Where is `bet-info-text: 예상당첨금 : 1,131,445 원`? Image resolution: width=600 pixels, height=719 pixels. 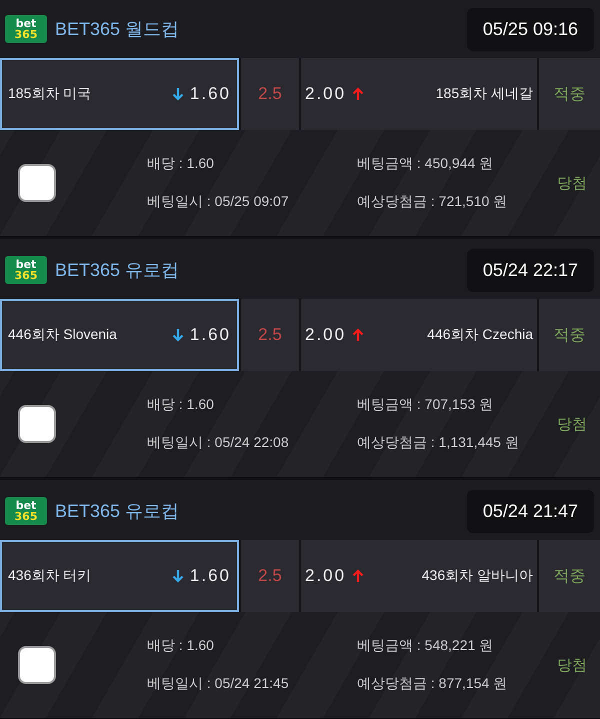
bet-info-text: 예상당첨금 : 1,131,445 원 is located at coordinates (438, 443).